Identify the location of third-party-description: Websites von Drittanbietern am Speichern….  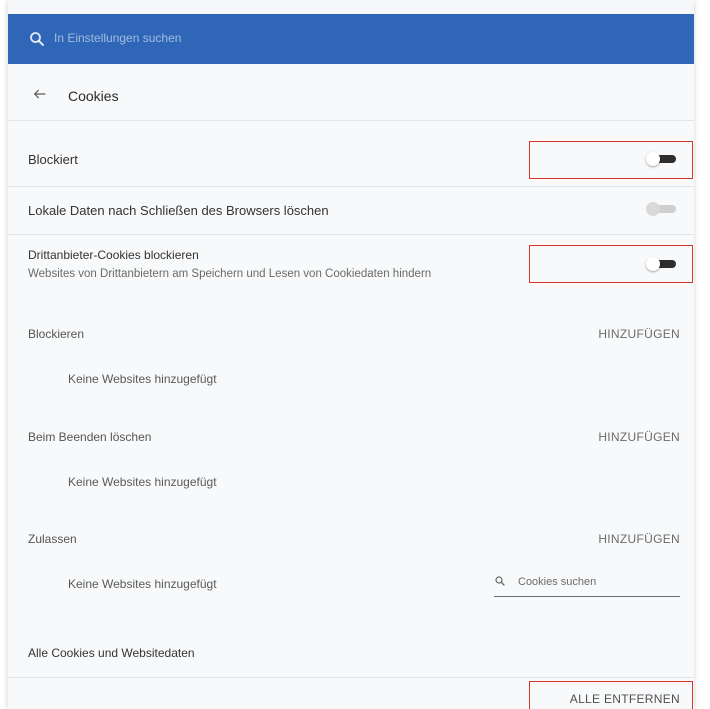
(230, 274).